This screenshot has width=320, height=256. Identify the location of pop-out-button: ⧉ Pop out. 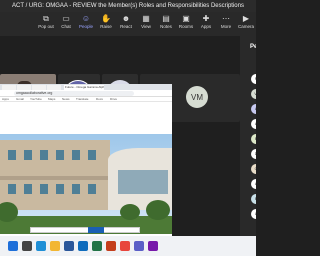
(46, 24).